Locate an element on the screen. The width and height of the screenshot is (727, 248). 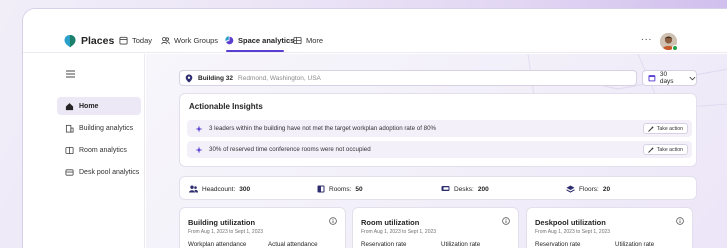
nav-work-groups: Work Groups is located at coordinates (189, 40).